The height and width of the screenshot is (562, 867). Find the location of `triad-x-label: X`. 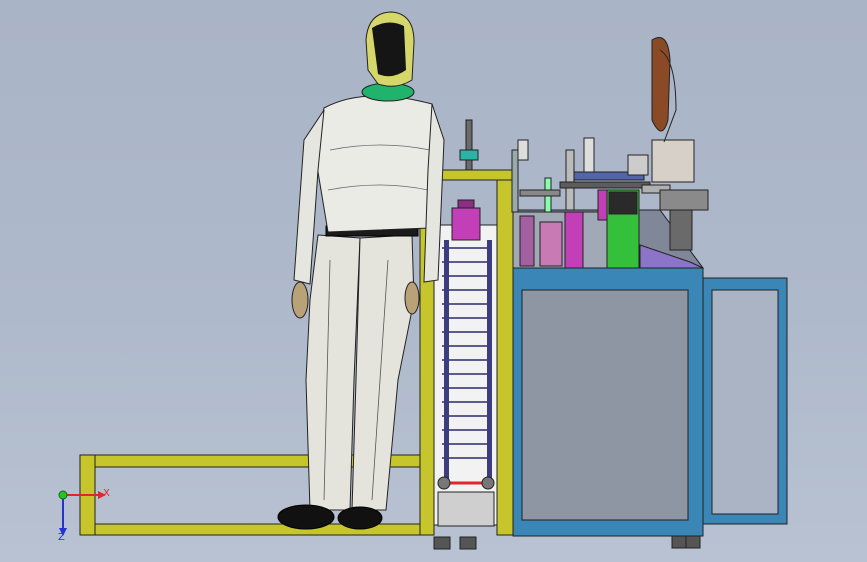

triad-x-label: X is located at coordinates (106, 493).